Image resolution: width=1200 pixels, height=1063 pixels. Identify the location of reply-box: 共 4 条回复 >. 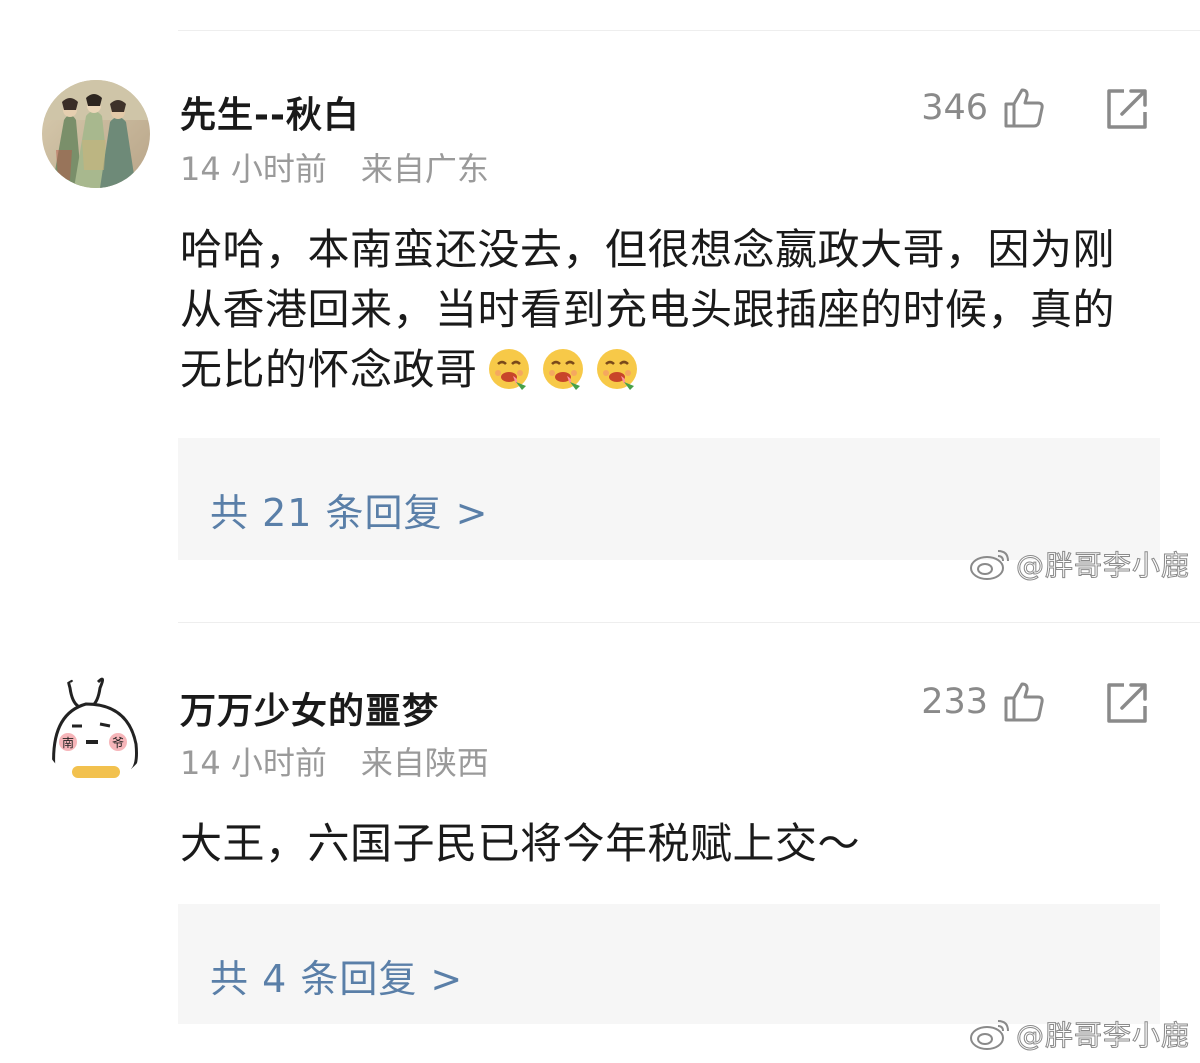
(669, 964).